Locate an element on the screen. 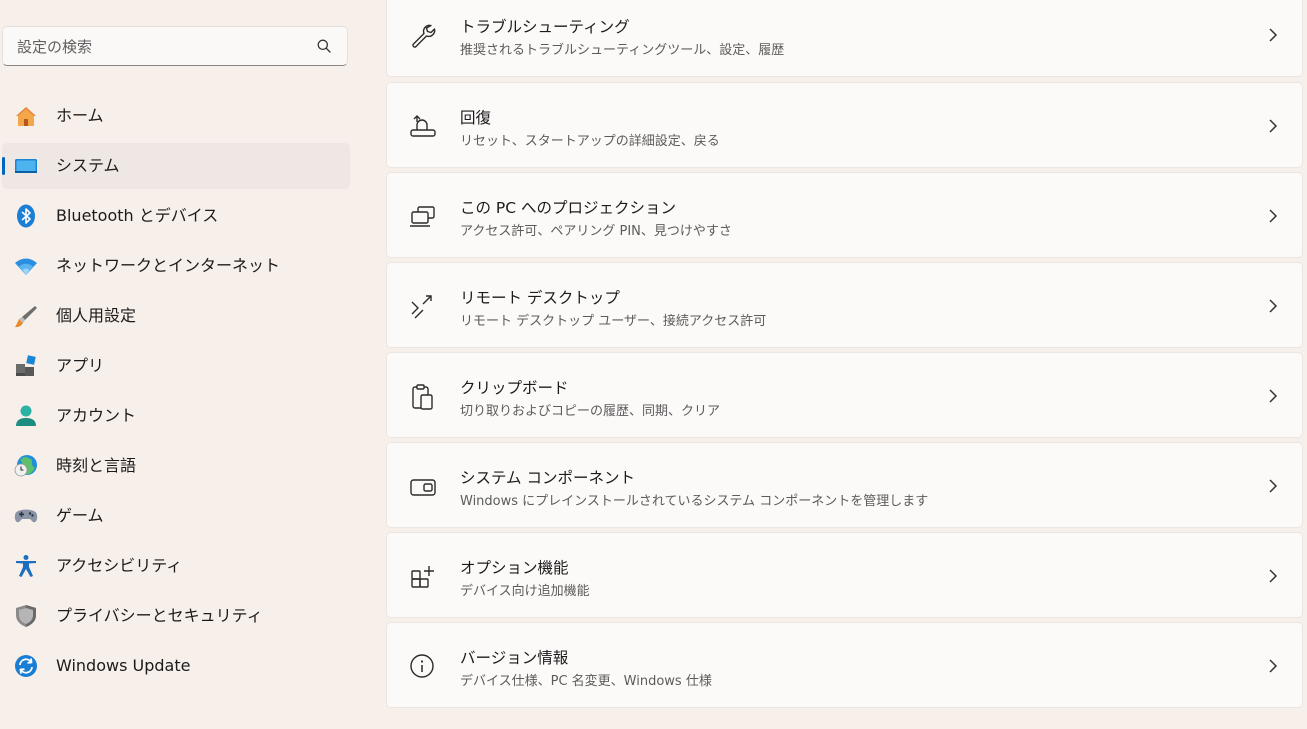 This screenshot has width=1307, height=729. sidebar-item-label: アクセシビリティ is located at coordinates (119, 565).